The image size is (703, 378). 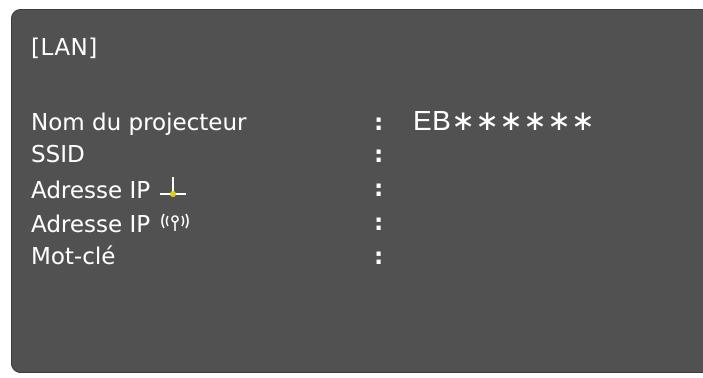 I want to click on projector-name-label: Nom du projecteur, so click(x=139, y=123).